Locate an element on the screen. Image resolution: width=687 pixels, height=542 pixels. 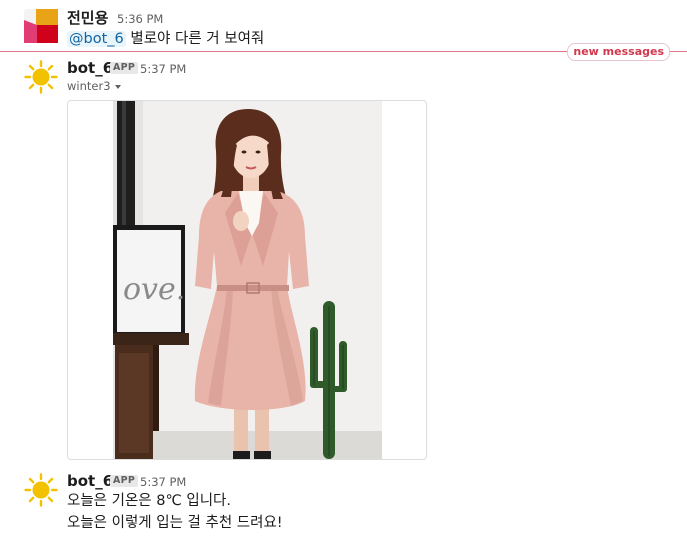
timestamp: 5:36 PM is located at coordinates (140, 19).